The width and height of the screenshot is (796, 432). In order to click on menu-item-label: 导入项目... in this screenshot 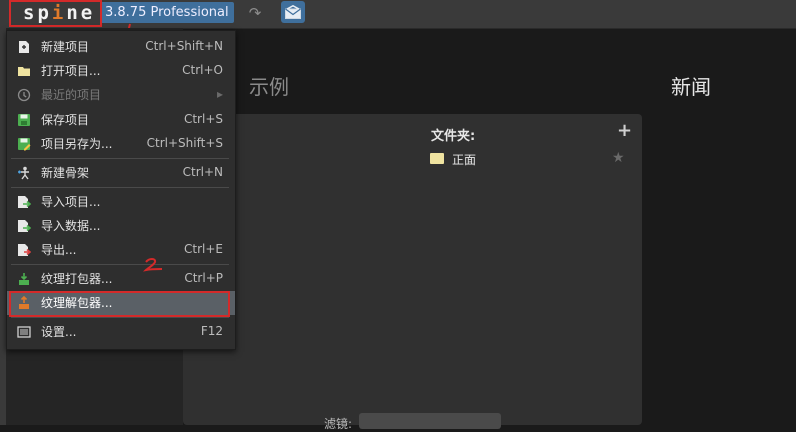, I will do `click(71, 202)`.